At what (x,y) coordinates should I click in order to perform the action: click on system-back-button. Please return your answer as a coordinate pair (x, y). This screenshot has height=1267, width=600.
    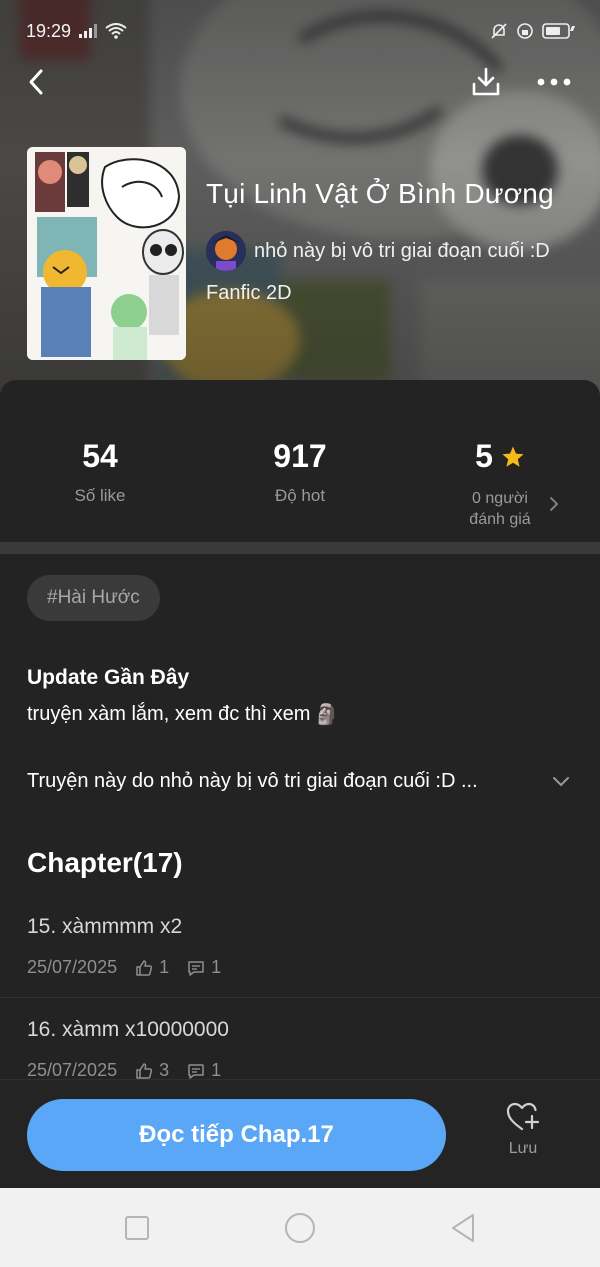
    Looking at the image, I should click on (463, 1228).